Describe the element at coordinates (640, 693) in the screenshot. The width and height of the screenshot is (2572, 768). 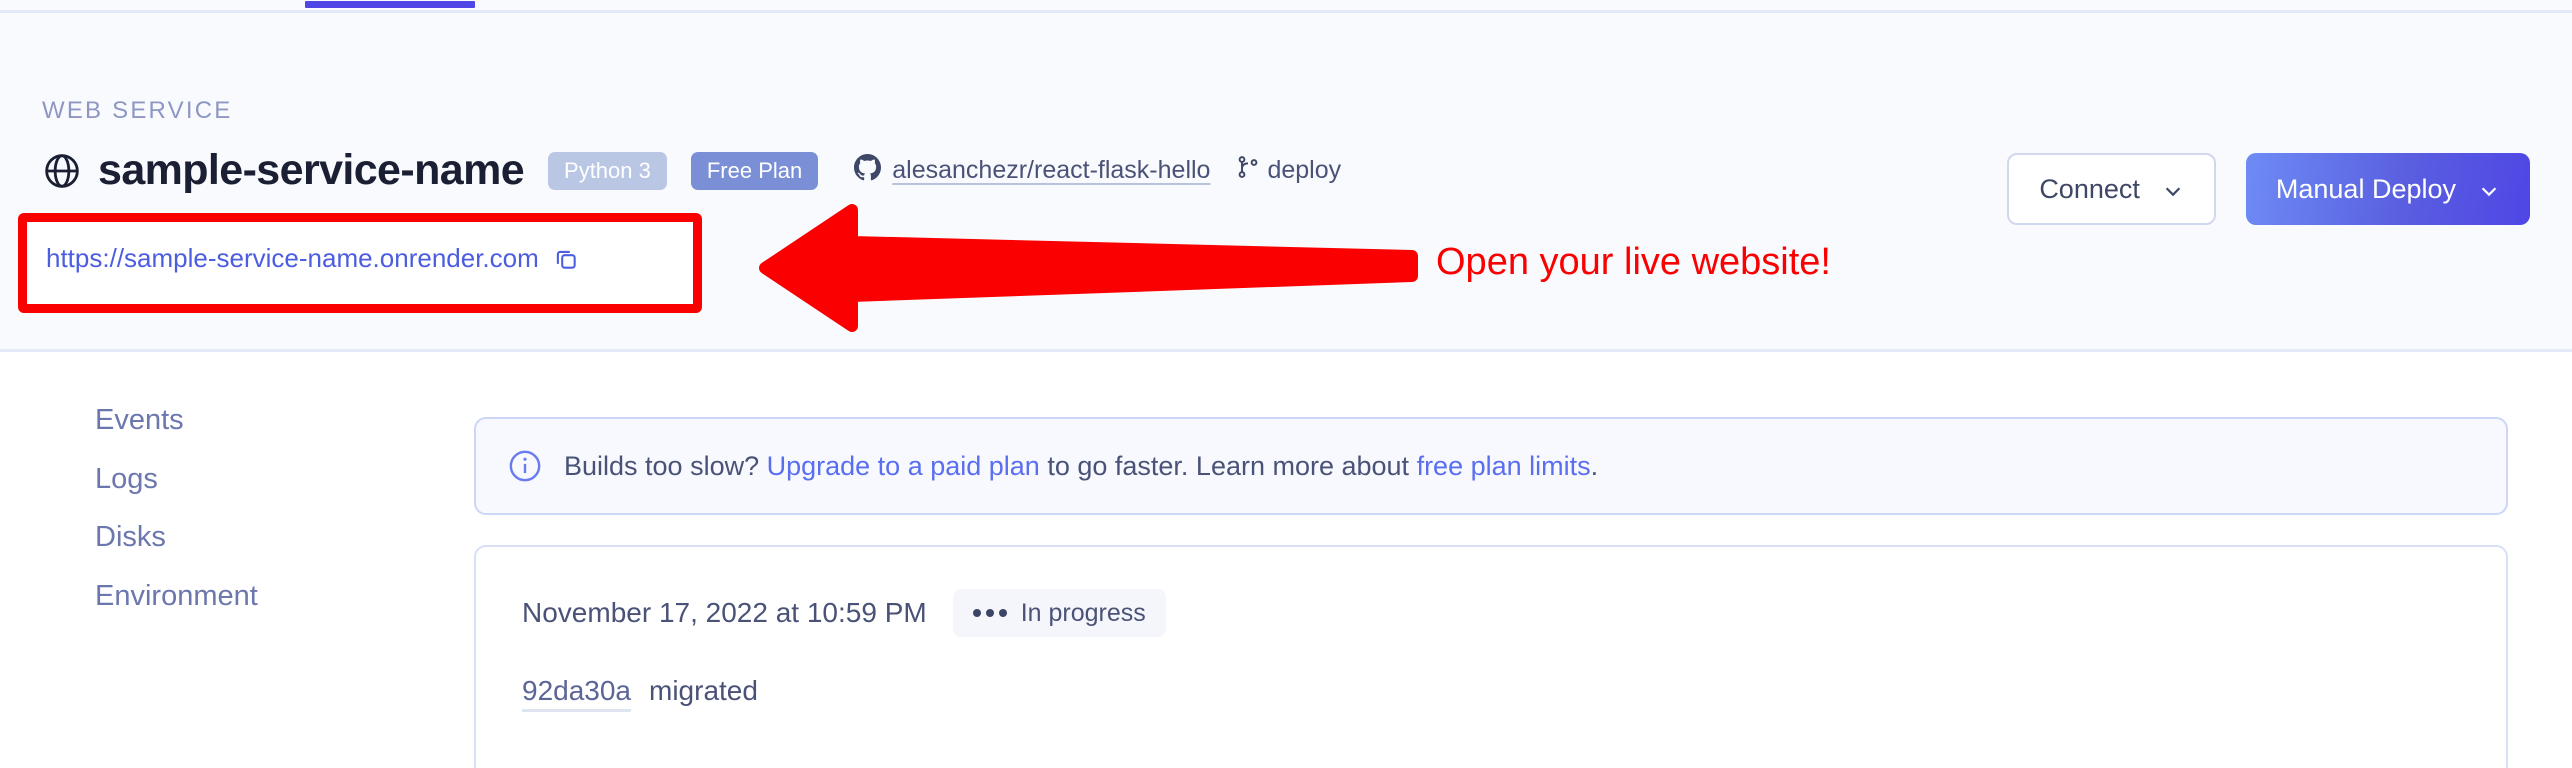
I see `deploy-card-commit: 92da30a migrated` at that location.